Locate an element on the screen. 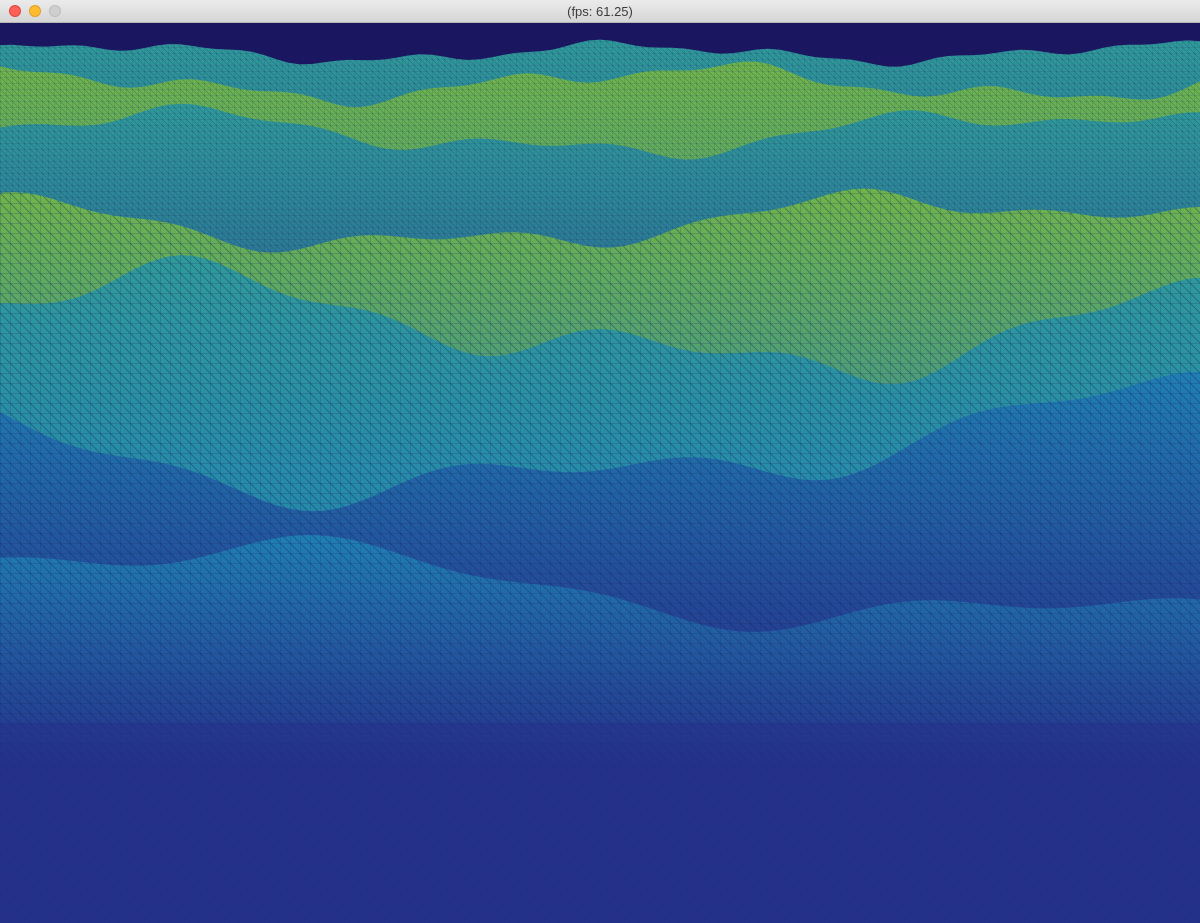  window-title: (fps: 61.25) is located at coordinates (600, 11).